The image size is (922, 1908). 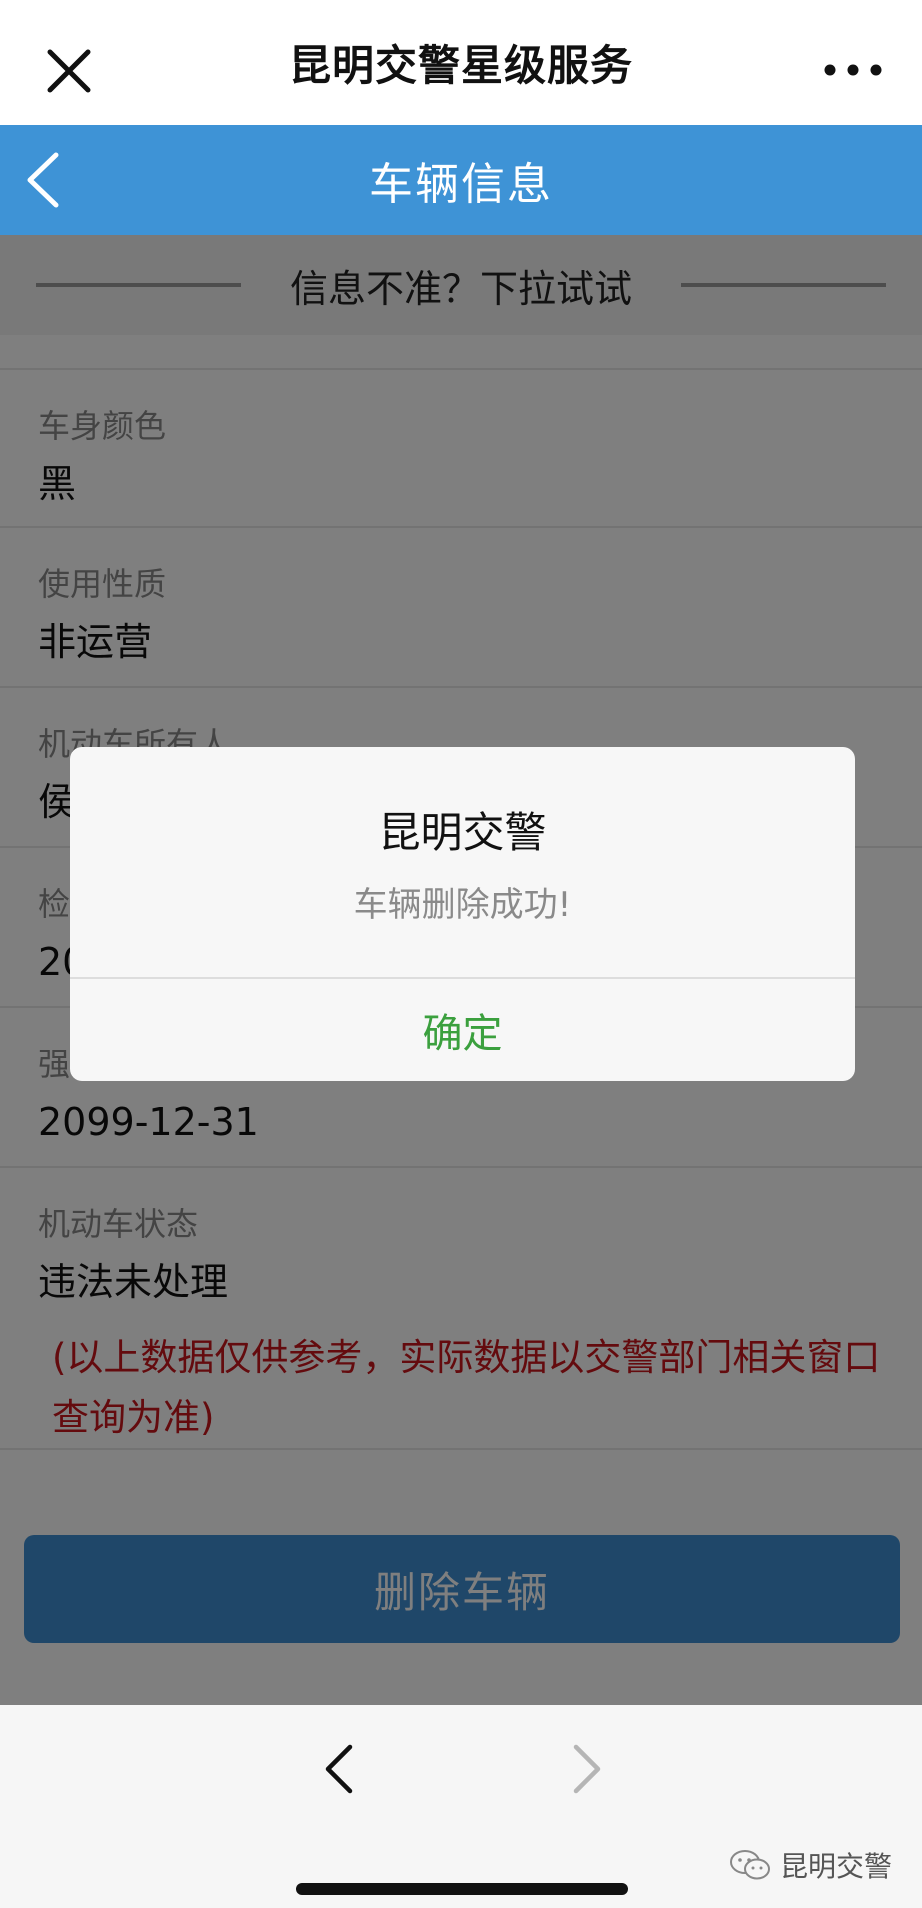 I want to click on header-title: 车辆信息, so click(x=461, y=184).